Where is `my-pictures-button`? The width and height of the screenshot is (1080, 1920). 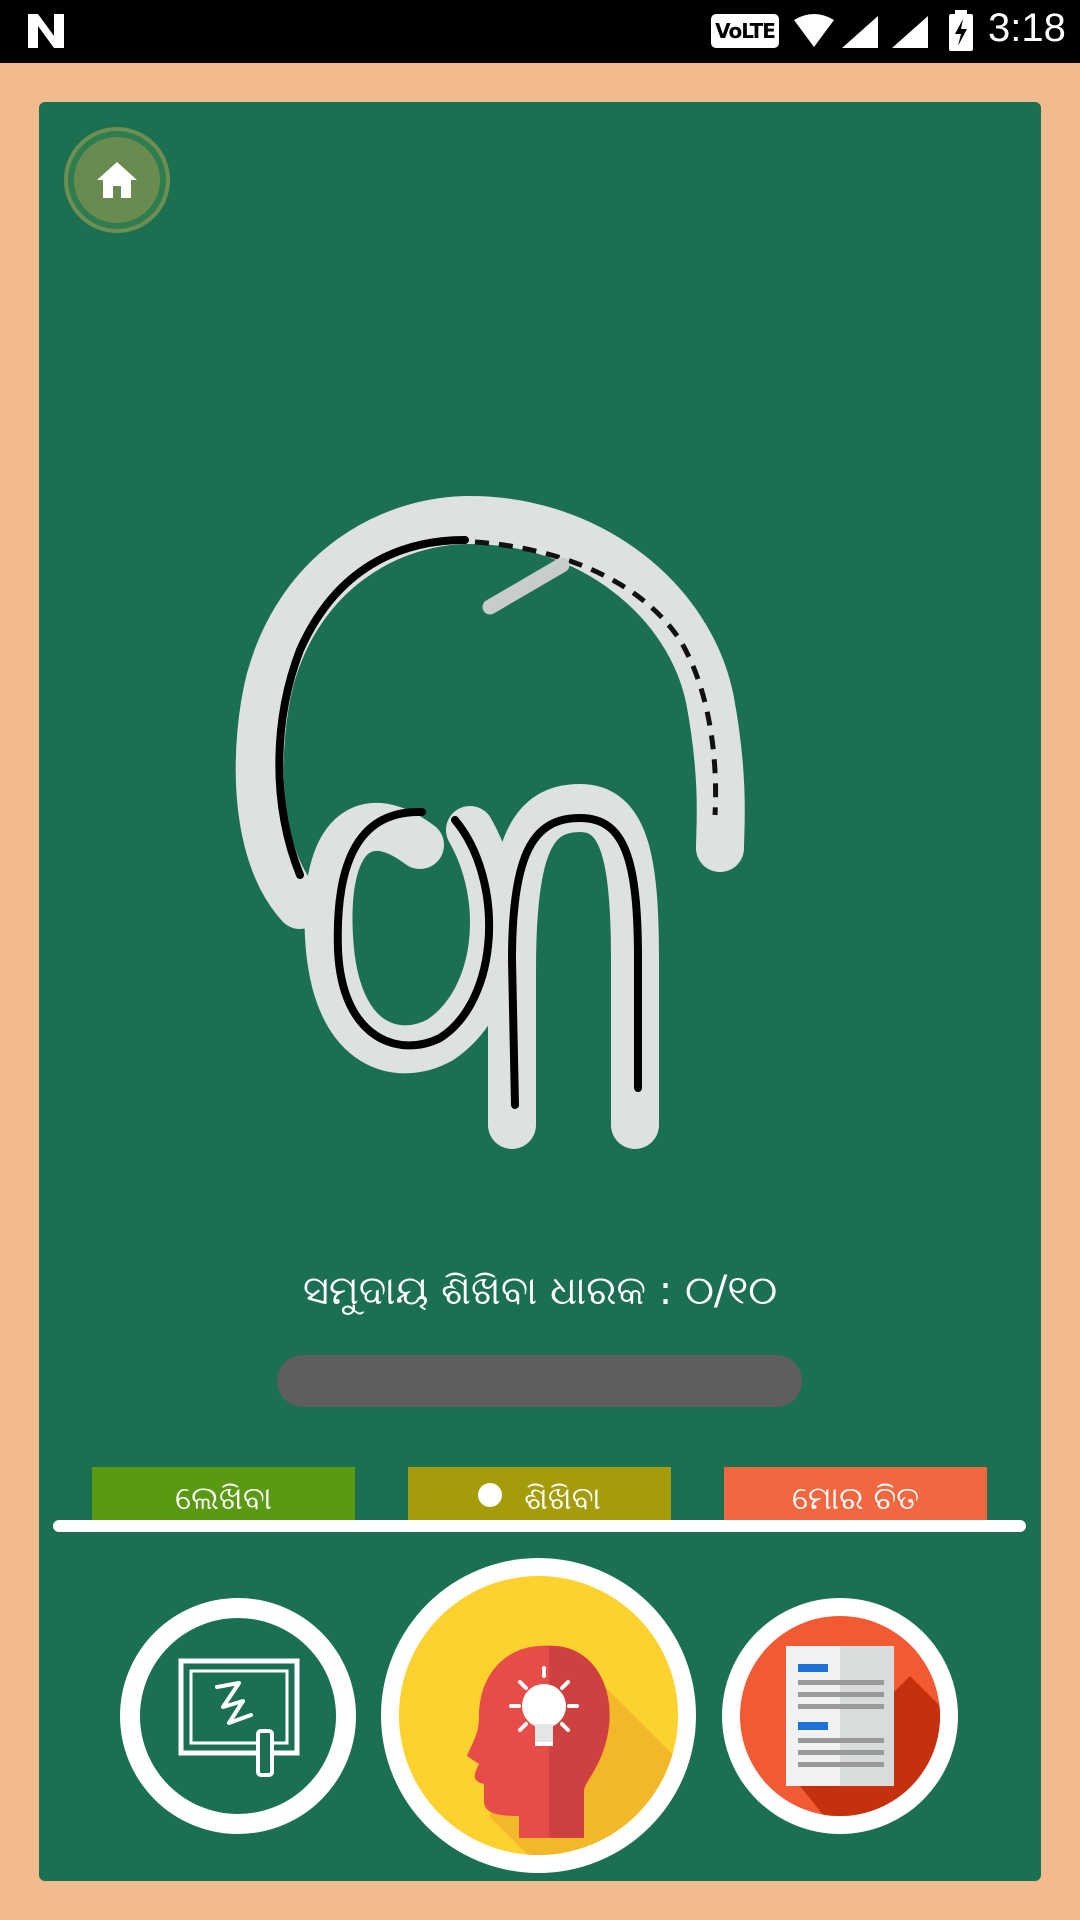
my-pictures-button is located at coordinates (840, 1716).